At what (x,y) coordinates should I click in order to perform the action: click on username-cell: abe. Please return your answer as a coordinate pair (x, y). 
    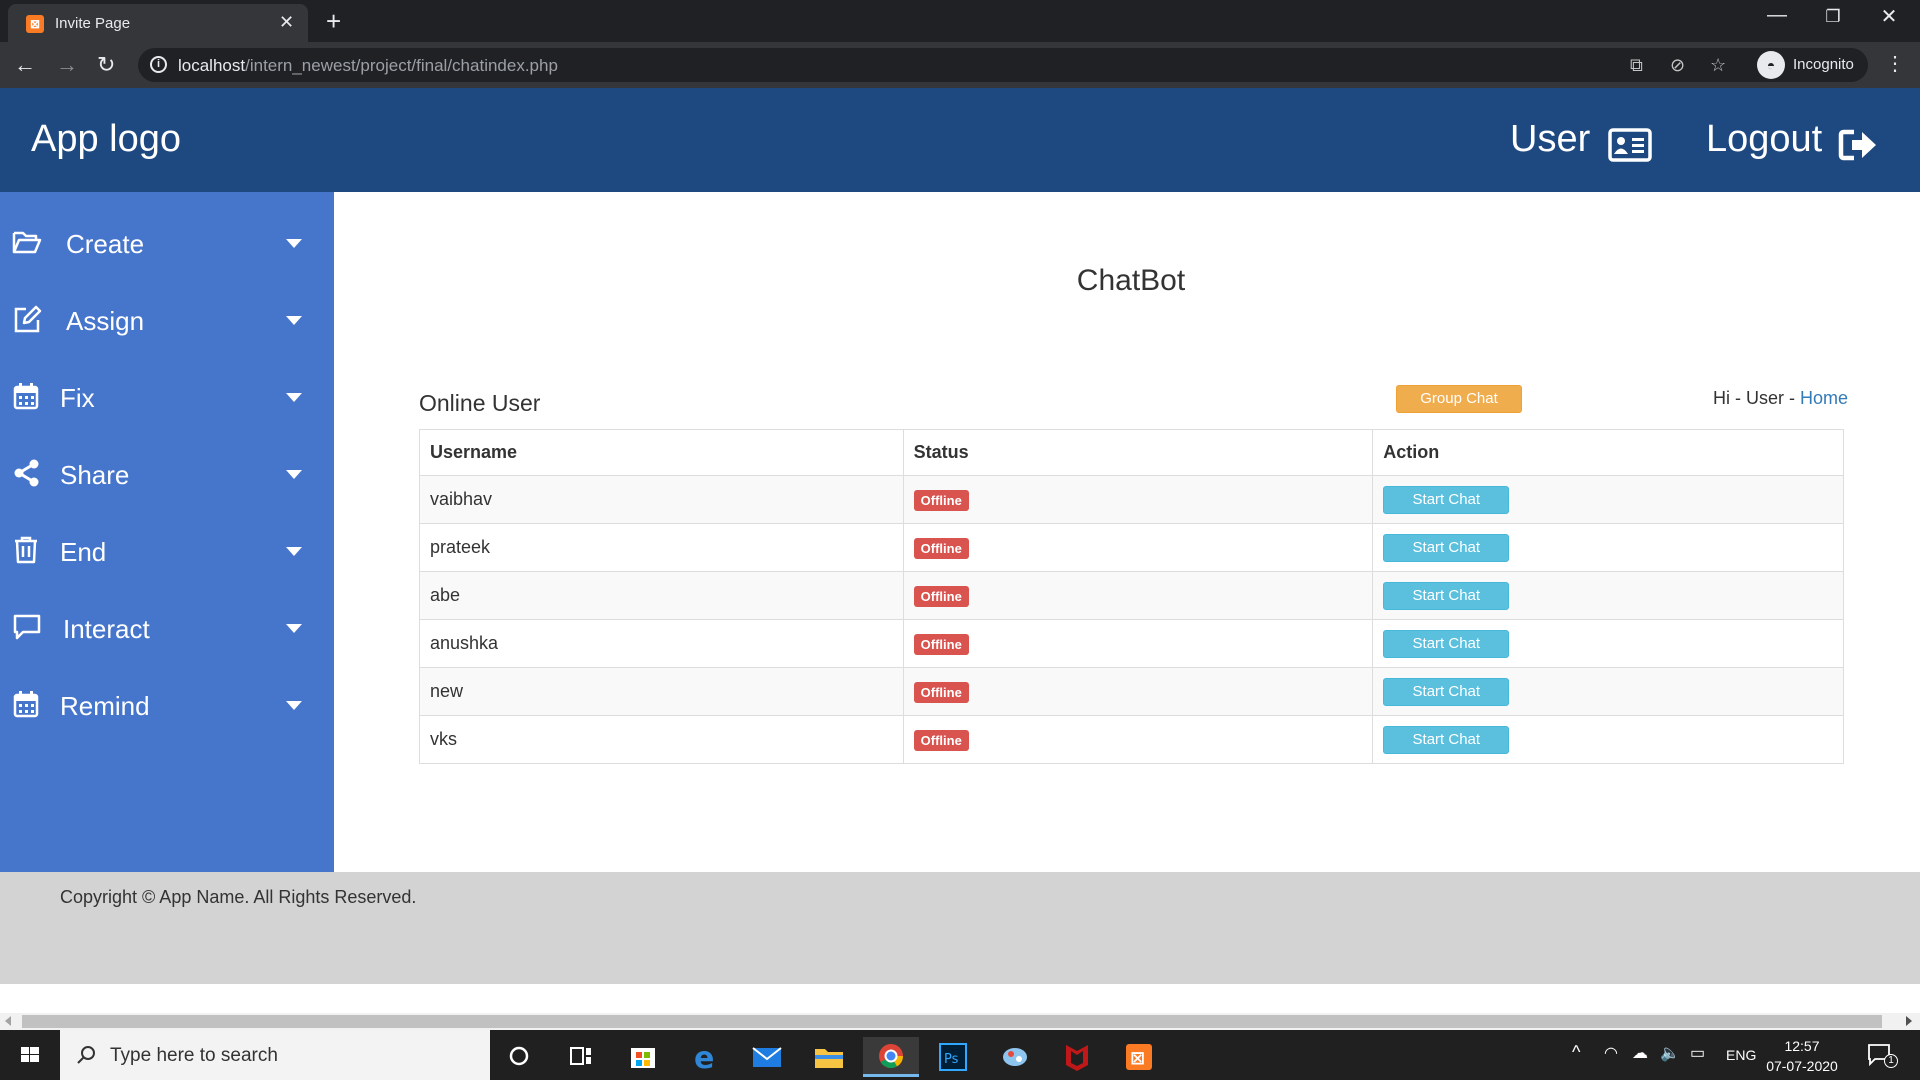
    Looking at the image, I should click on (661, 595).